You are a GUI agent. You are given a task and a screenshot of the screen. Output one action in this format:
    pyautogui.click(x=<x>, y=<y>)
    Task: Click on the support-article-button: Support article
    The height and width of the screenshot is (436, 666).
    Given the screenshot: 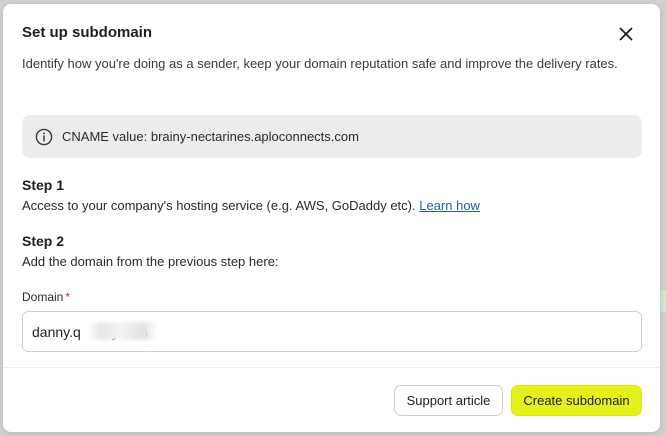 What is the action you would take?
    pyautogui.click(x=448, y=400)
    